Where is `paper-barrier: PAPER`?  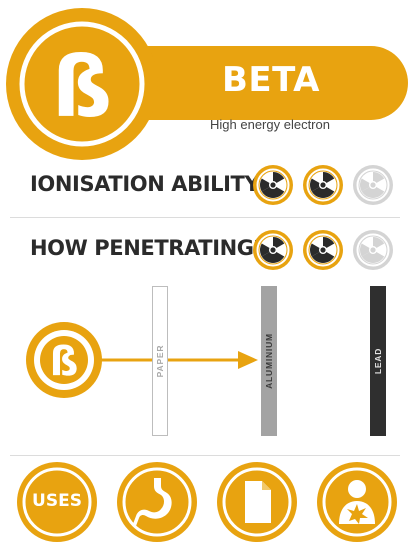 paper-barrier: PAPER is located at coordinates (160, 361).